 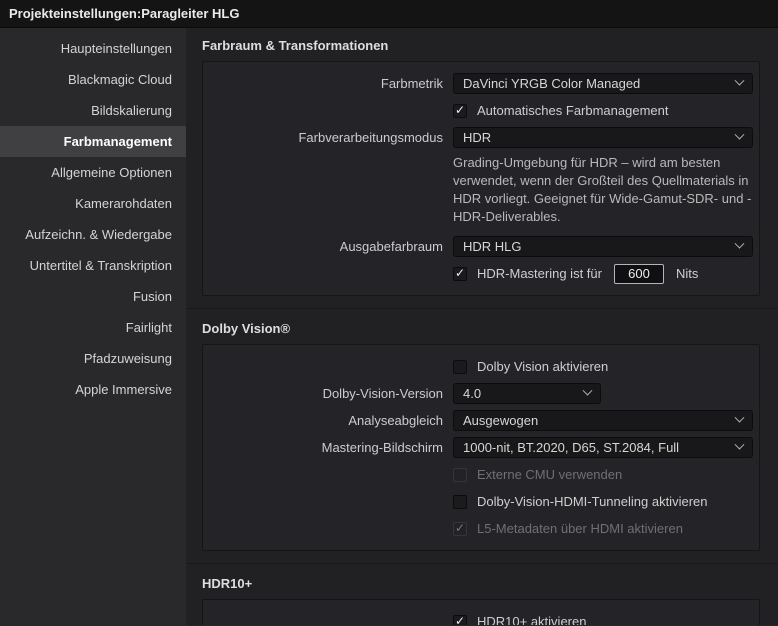 I want to click on sidebar-item-apple-immersive: Apple Immersive, so click(x=93, y=389).